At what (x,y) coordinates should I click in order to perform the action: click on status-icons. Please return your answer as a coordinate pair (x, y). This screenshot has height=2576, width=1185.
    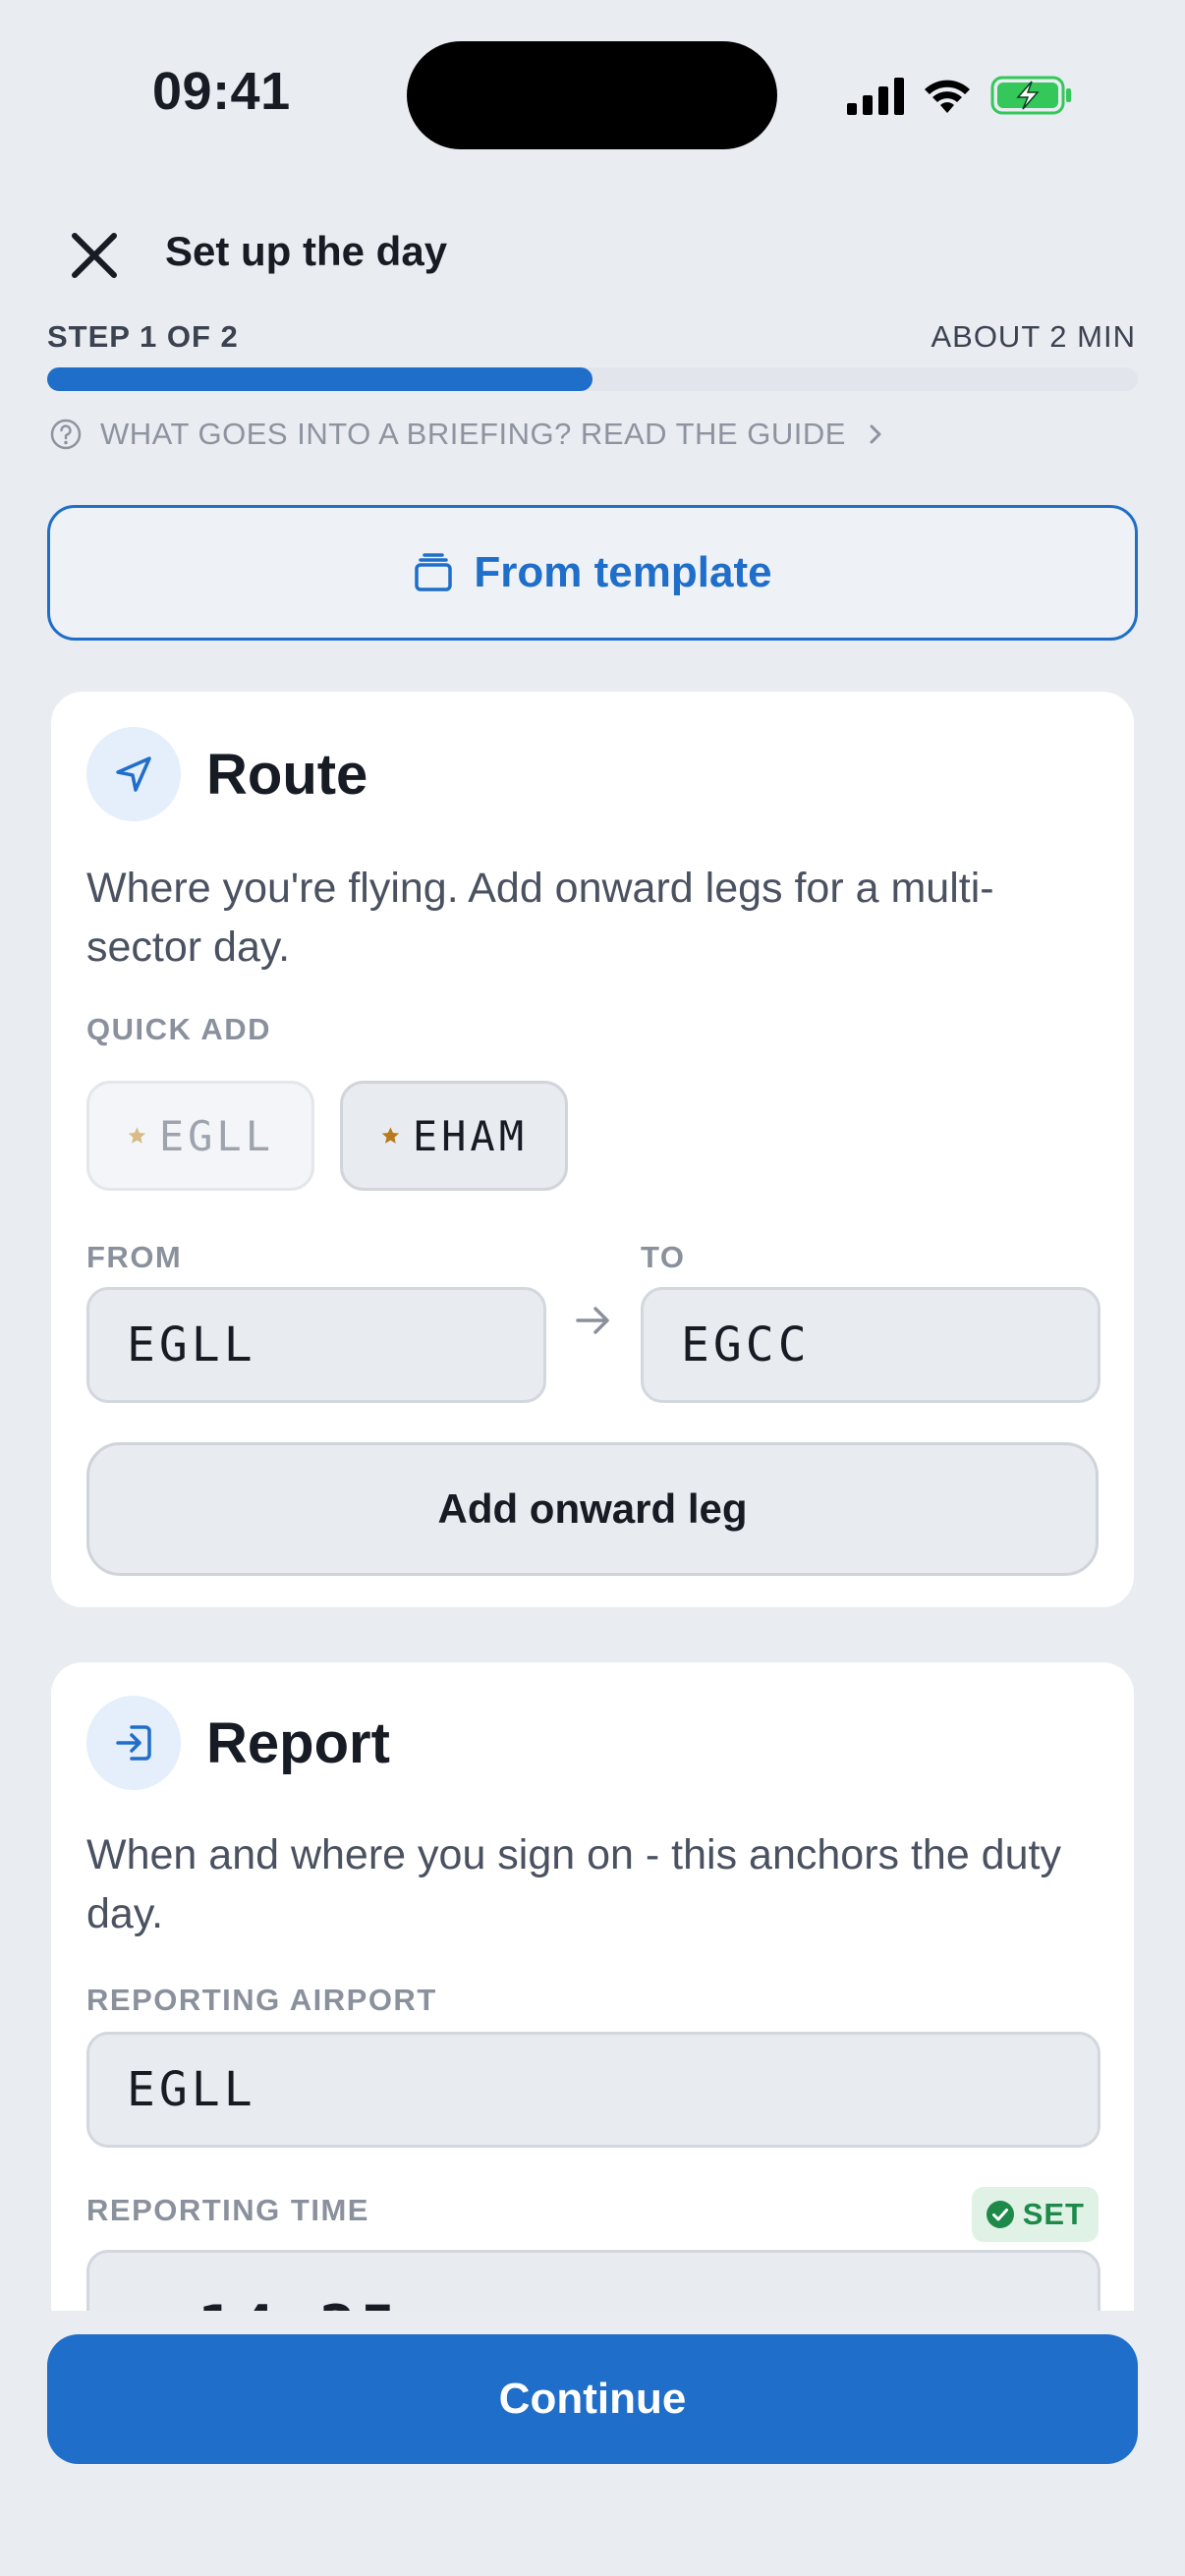
    Looking at the image, I should click on (960, 95).